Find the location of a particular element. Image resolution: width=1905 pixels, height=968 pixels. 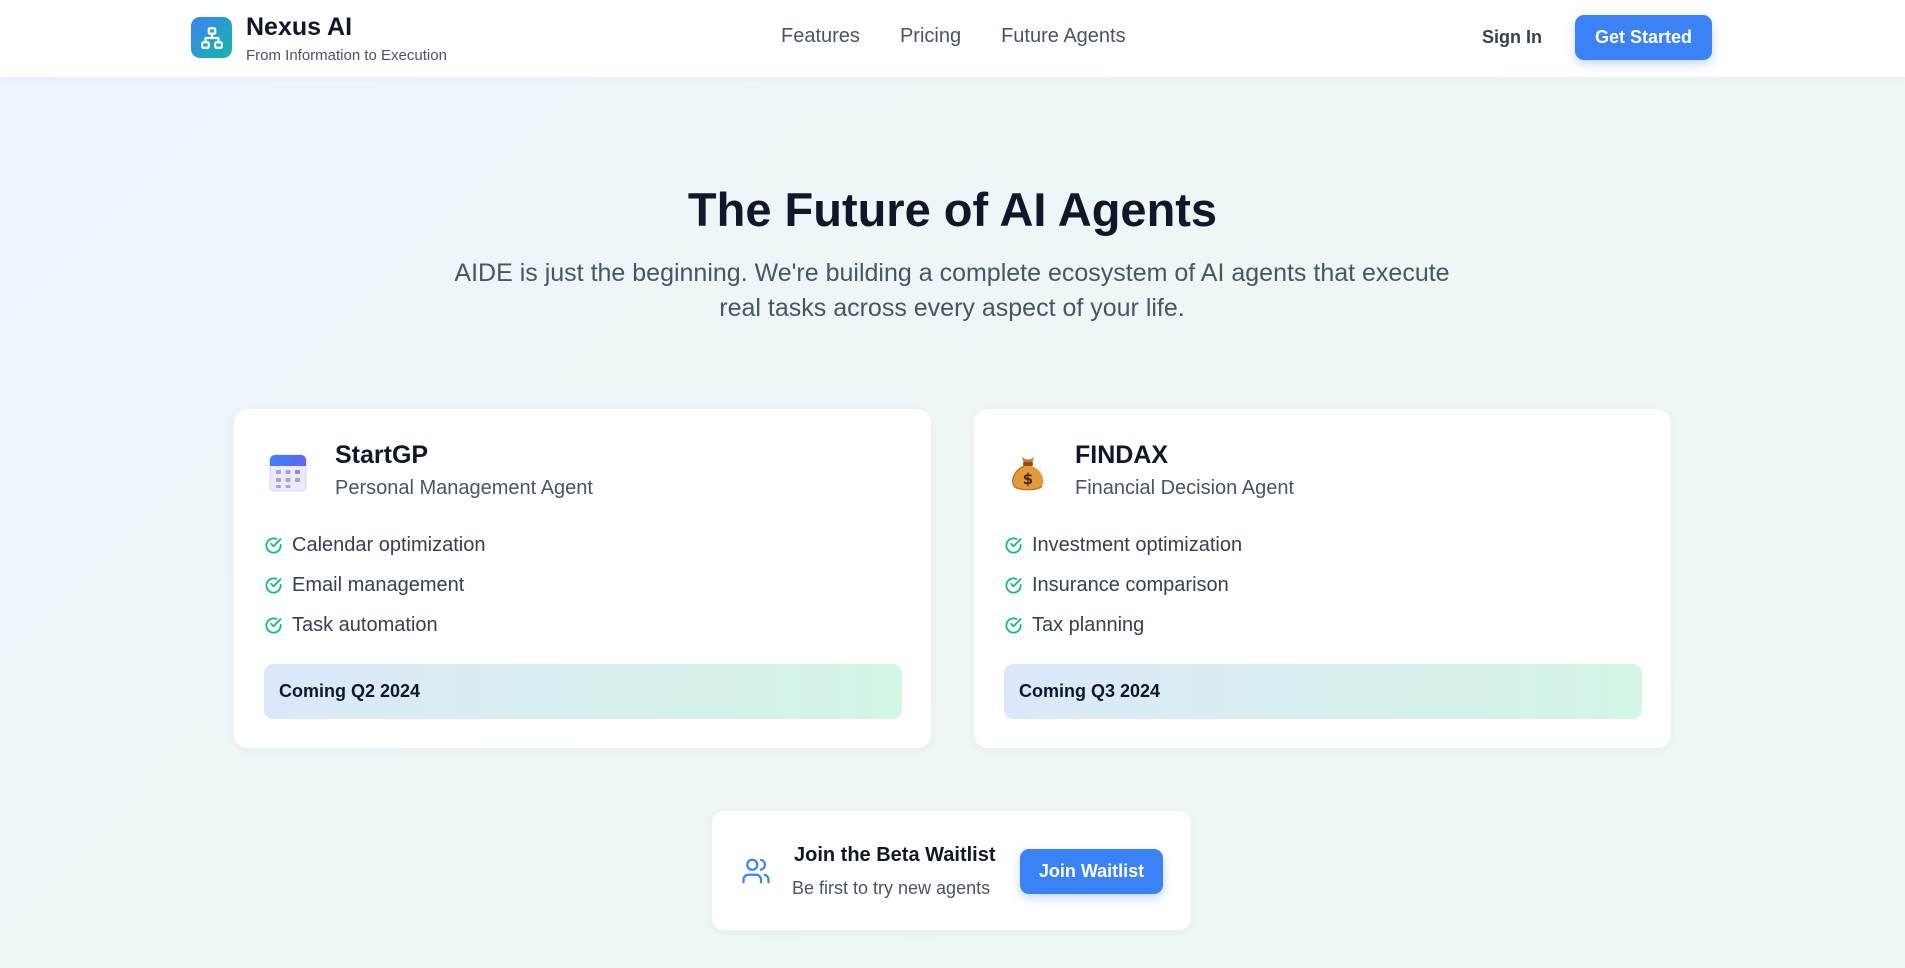

feature-label: Email management is located at coordinates (378, 584).